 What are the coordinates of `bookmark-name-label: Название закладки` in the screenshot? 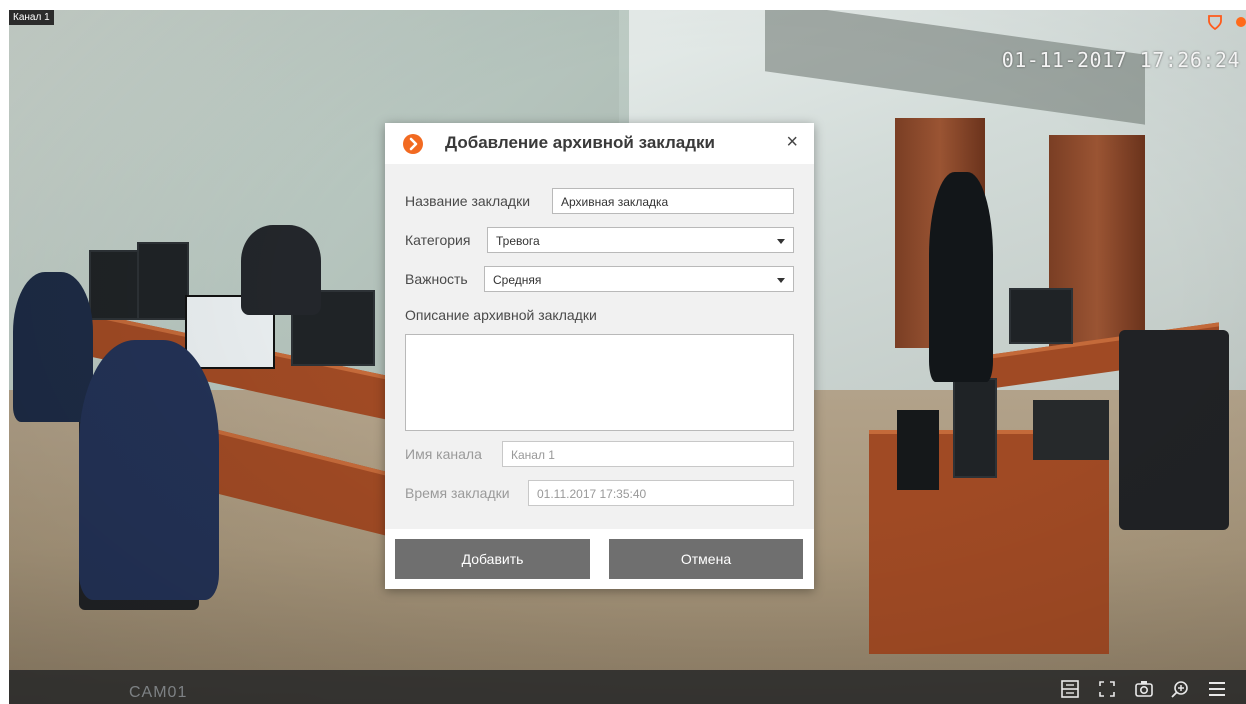 It's located at (468, 201).